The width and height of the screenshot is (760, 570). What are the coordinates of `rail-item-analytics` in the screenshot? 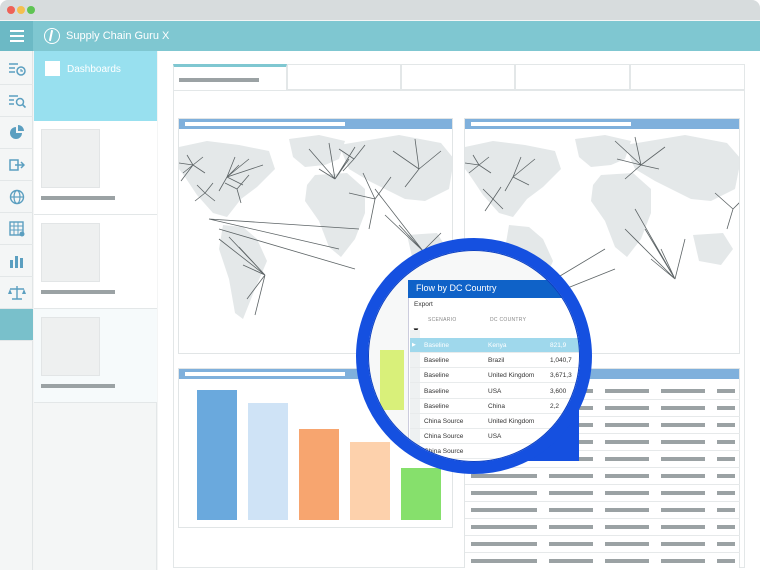 It's located at (16, 133).